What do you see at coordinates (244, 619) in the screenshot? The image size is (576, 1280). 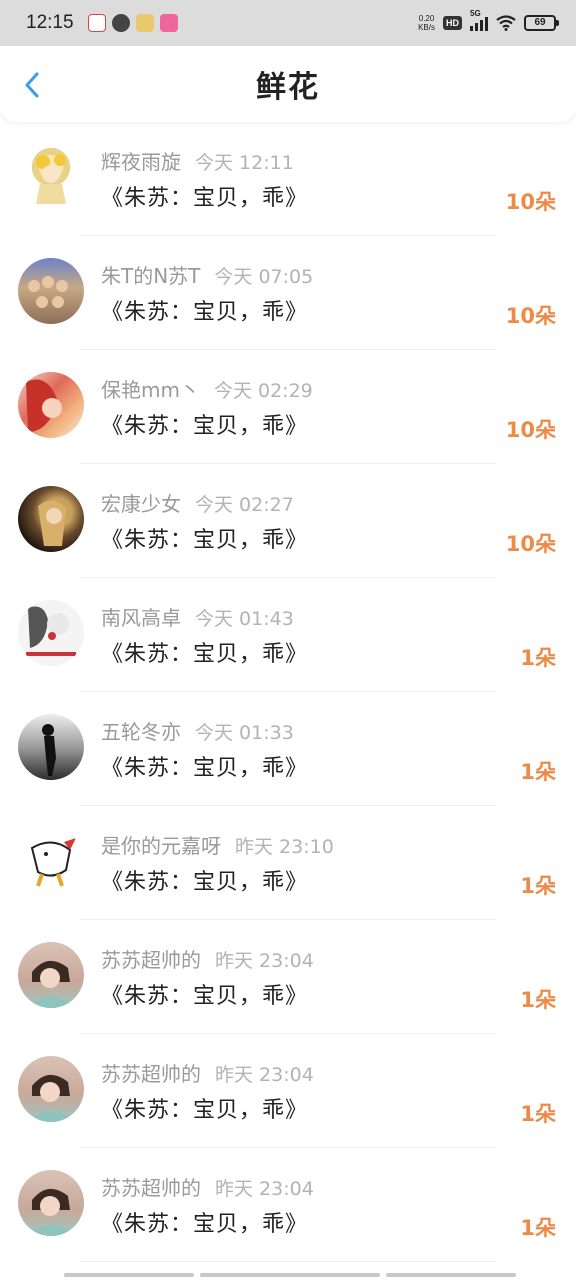 I see `gift-time: 今天 01:43` at bounding box center [244, 619].